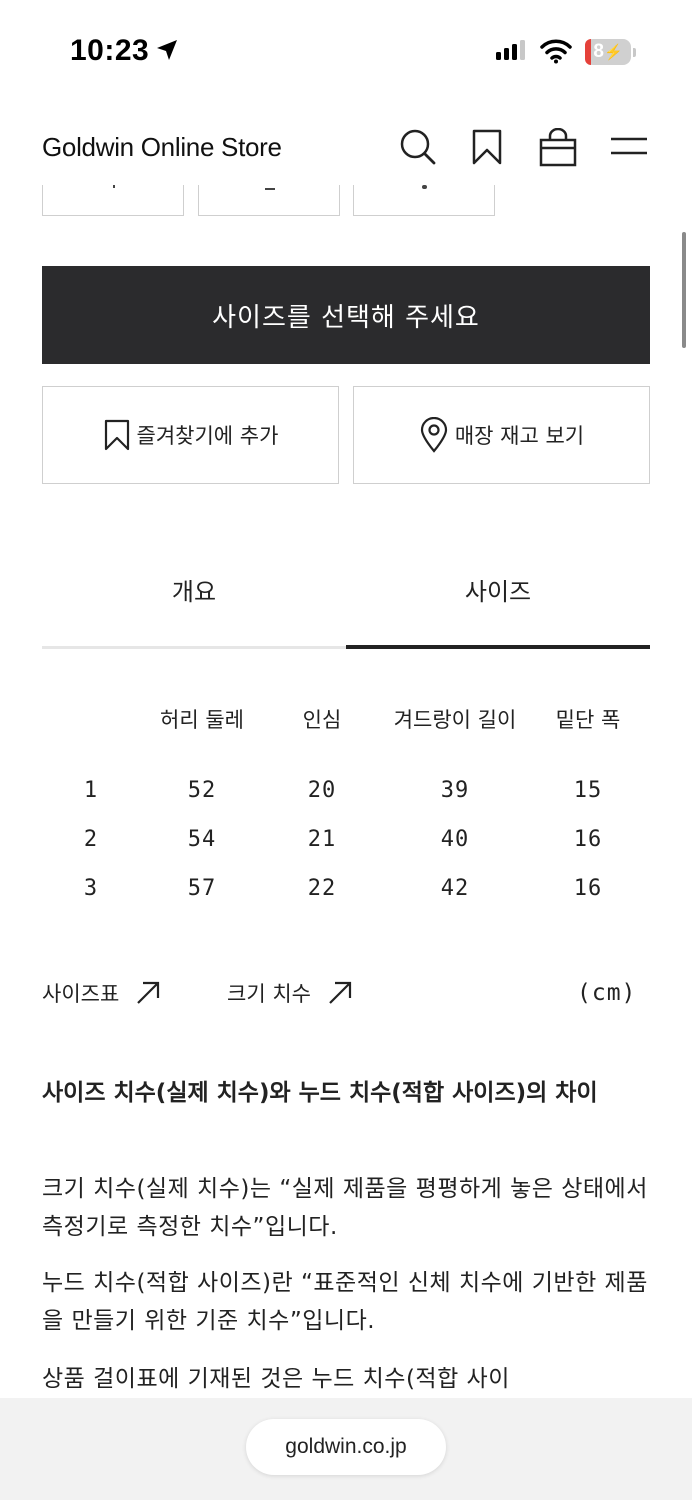 Image resolution: width=692 pixels, height=1500 pixels. Describe the element at coordinates (634, 52) in the screenshot. I see `battery-tip` at that location.